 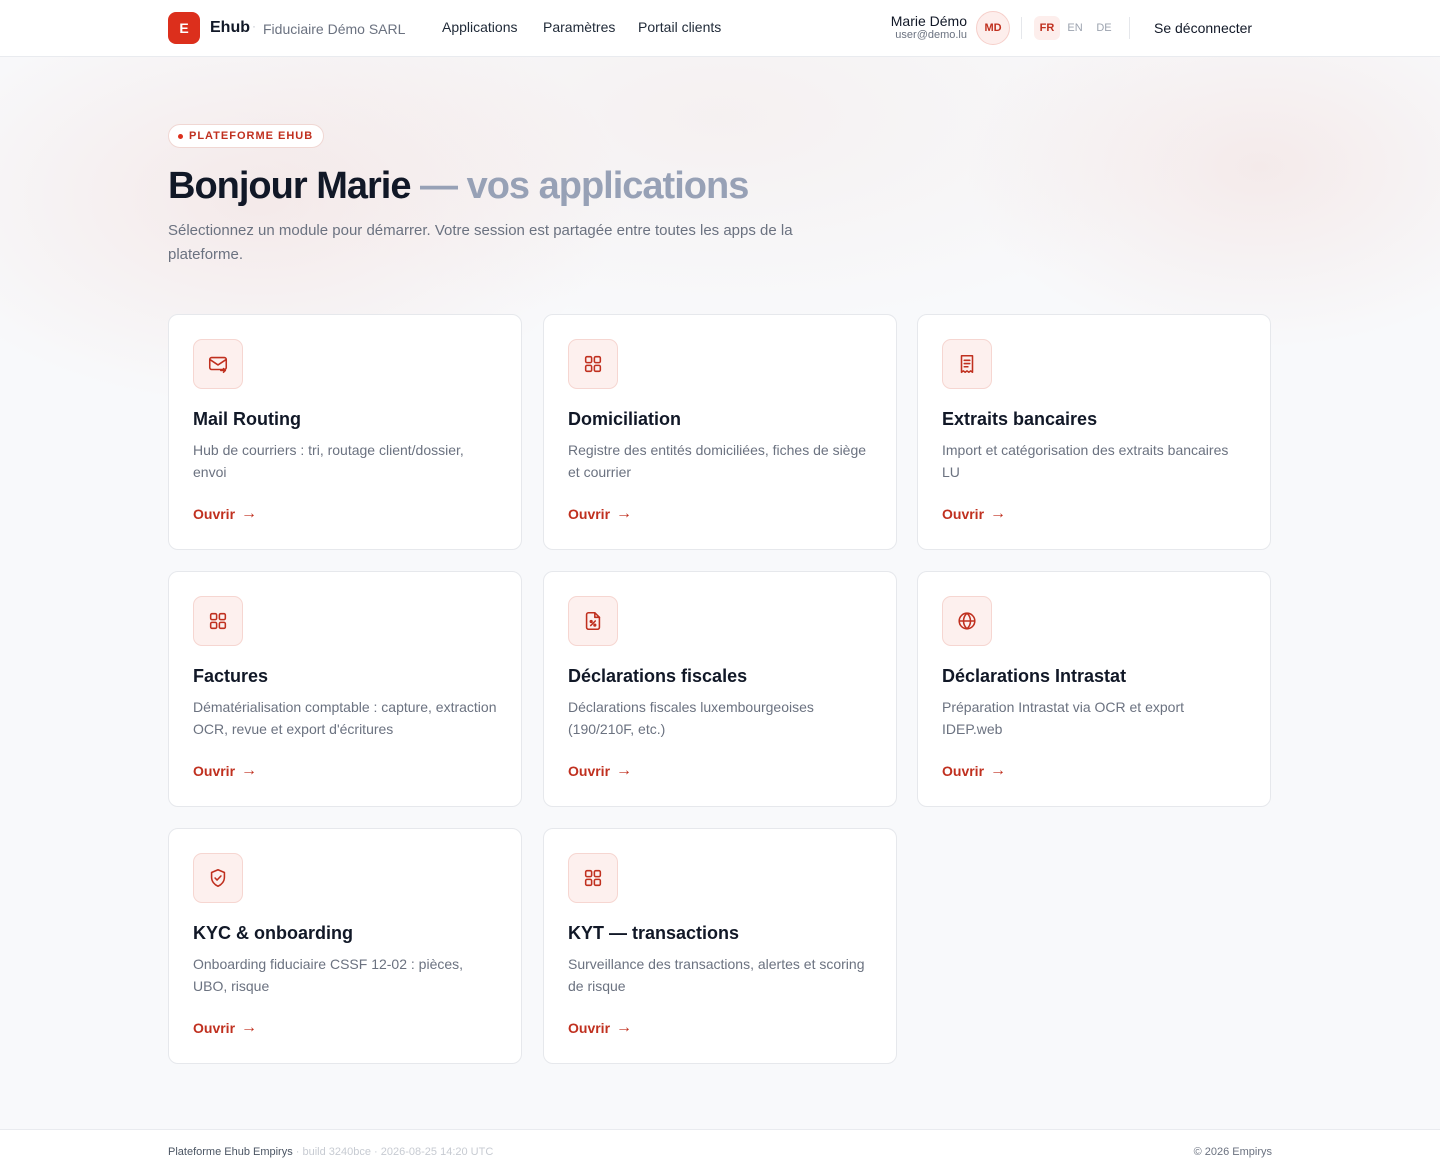 I want to click on nav-applications: Applications, so click(x=480, y=27).